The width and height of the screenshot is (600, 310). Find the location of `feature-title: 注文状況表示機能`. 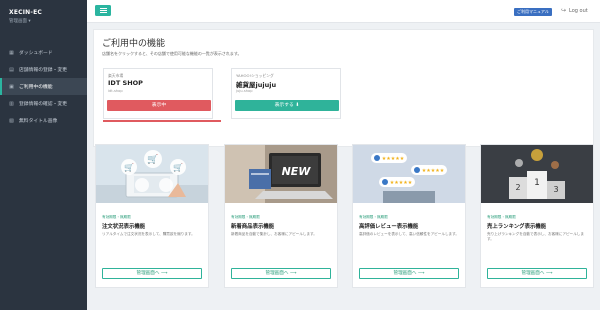

feature-title: 注文状況表示機能 is located at coordinates (124, 227).